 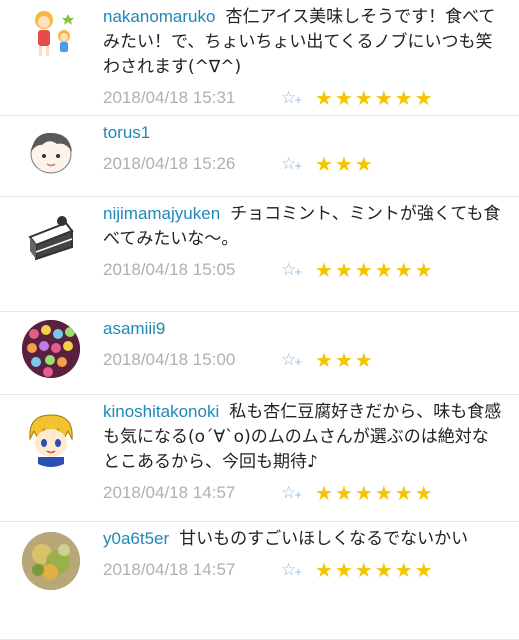 I want to click on blond-character-icon, so click(x=51, y=440).